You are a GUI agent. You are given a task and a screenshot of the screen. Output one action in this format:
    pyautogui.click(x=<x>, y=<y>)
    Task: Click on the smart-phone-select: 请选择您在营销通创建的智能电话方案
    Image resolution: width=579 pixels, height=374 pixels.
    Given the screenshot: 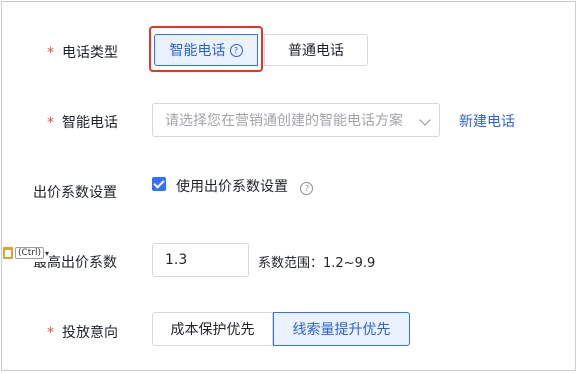 What is the action you would take?
    pyautogui.click(x=296, y=120)
    